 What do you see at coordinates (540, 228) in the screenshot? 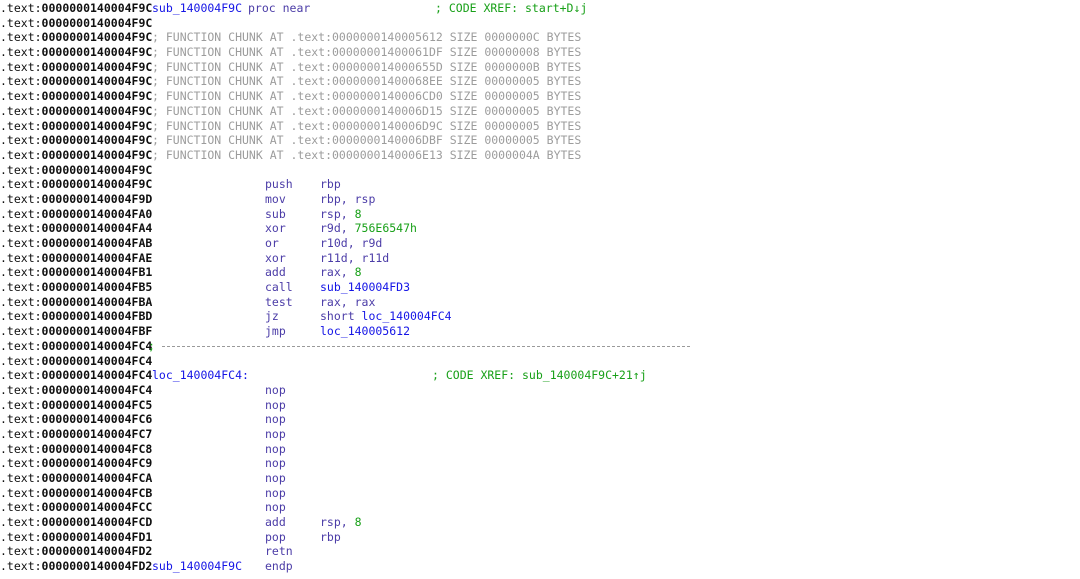
I see `listing-row: .text:0000000140004FA4 xor r9d, 756E6547h` at bounding box center [540, 228].